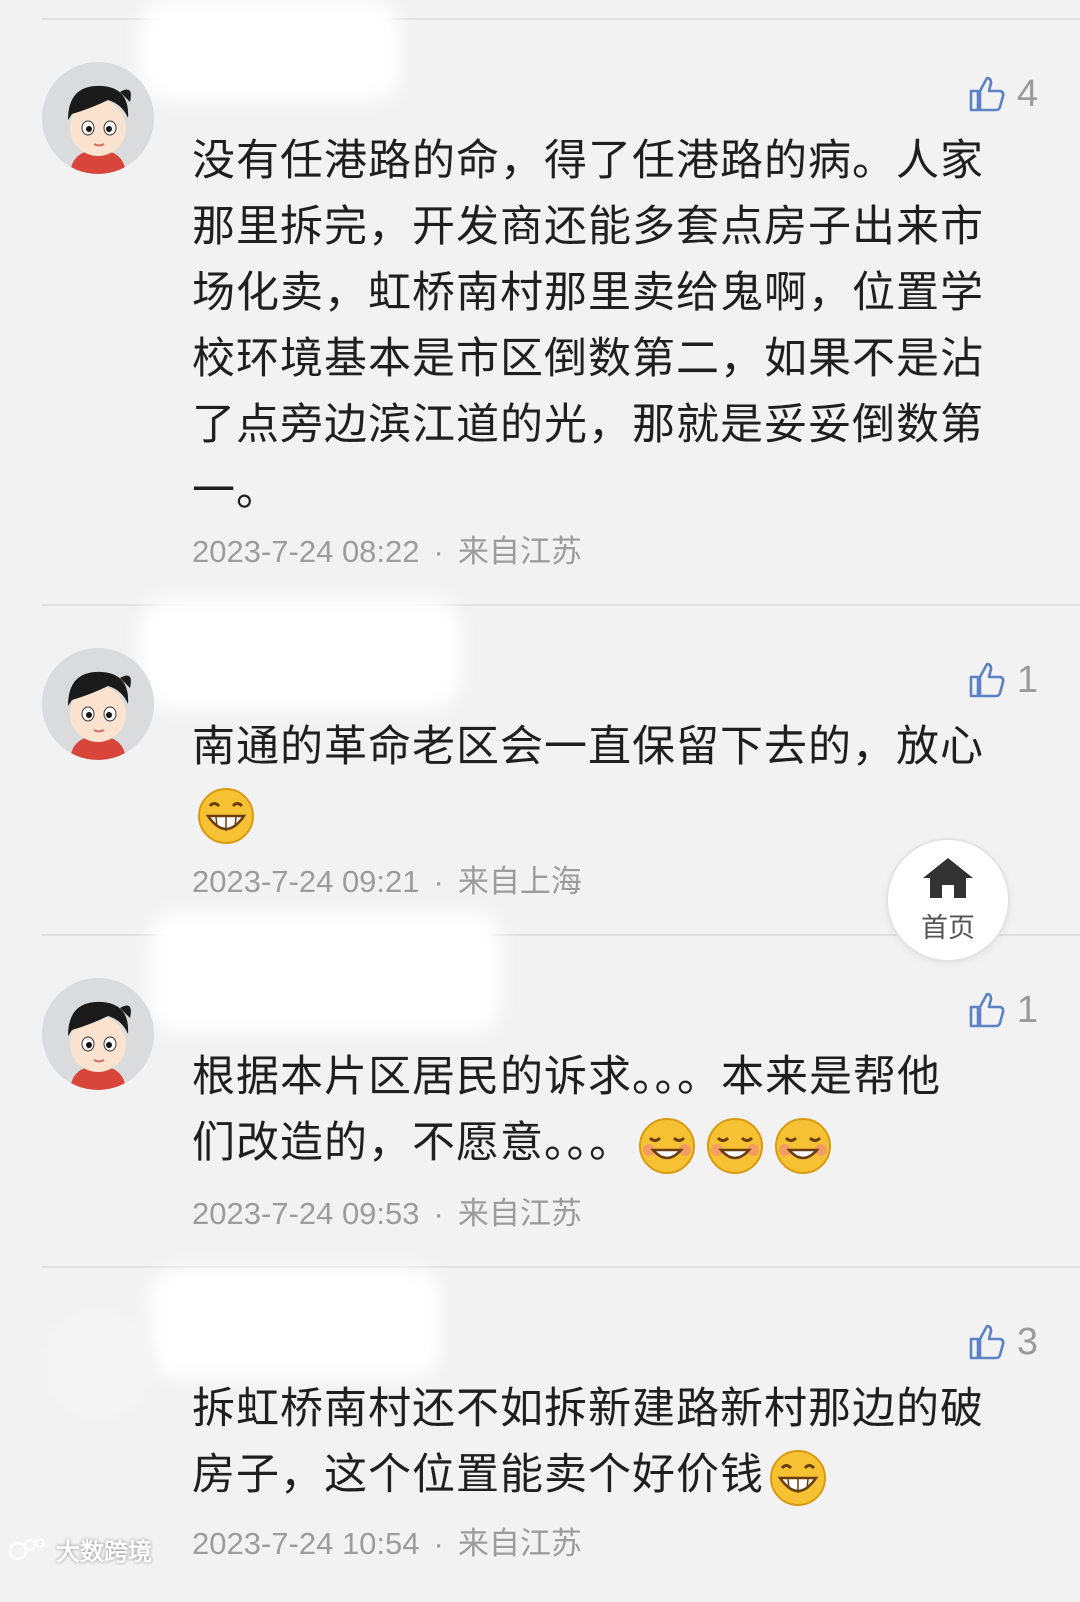  Describe the element at coordinates (306, 1213) in the screenshot. I see `timestamp: 2023-7-24 09:53` at that location.